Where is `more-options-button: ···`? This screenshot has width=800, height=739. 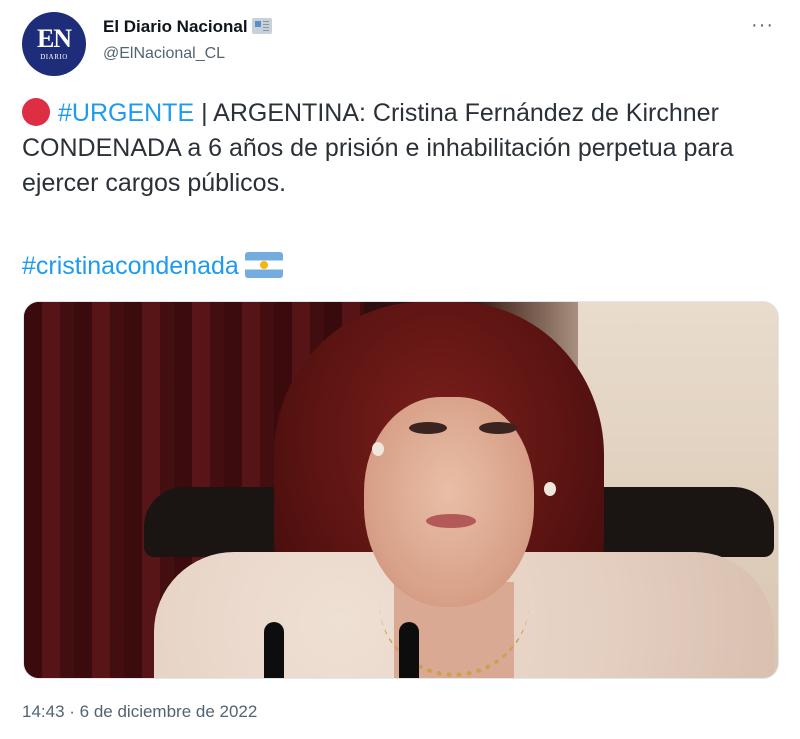 more-options-button: ··· is located at coordinates (762, 25).